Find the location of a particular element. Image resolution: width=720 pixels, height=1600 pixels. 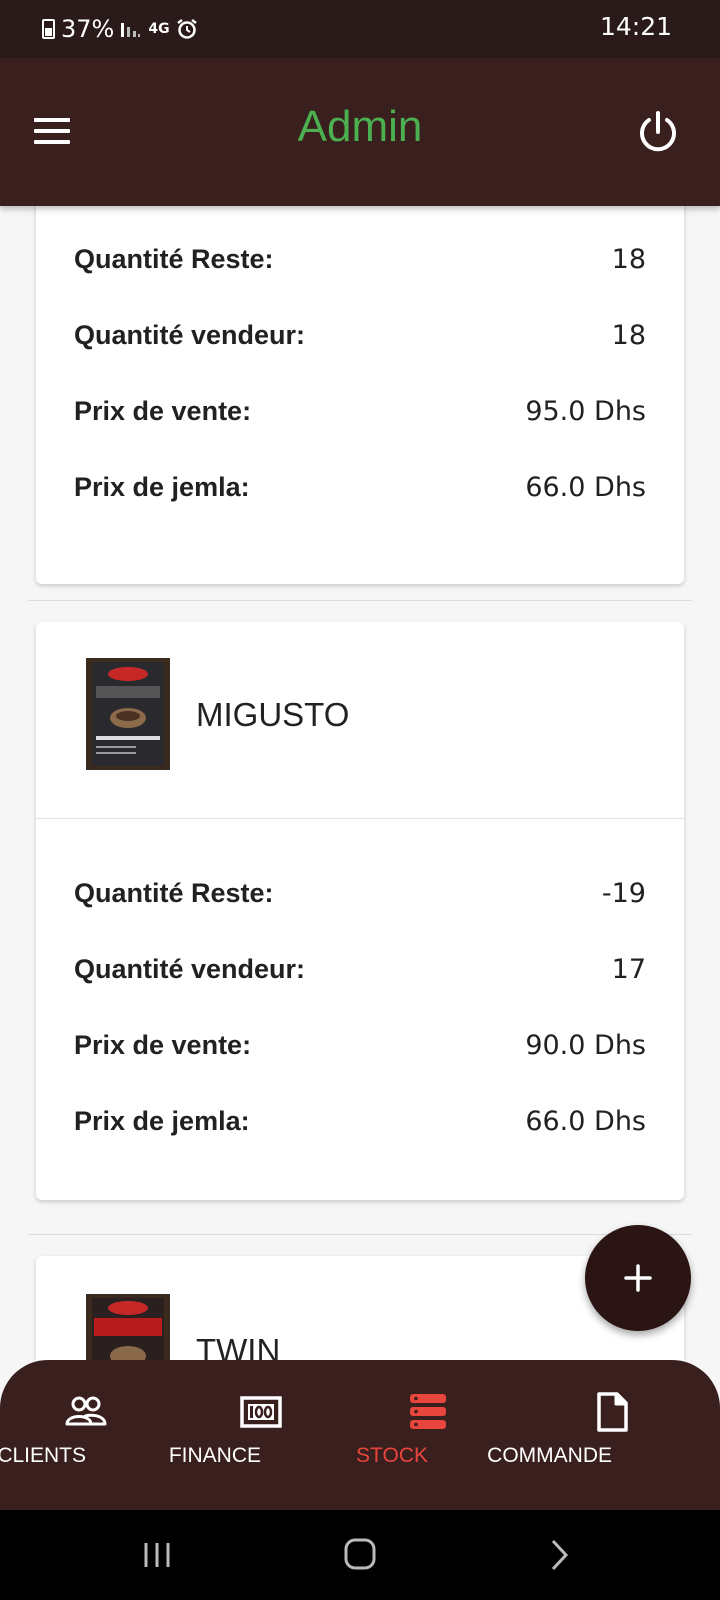

detail-value: 17 is located at coordinates (628, 969).